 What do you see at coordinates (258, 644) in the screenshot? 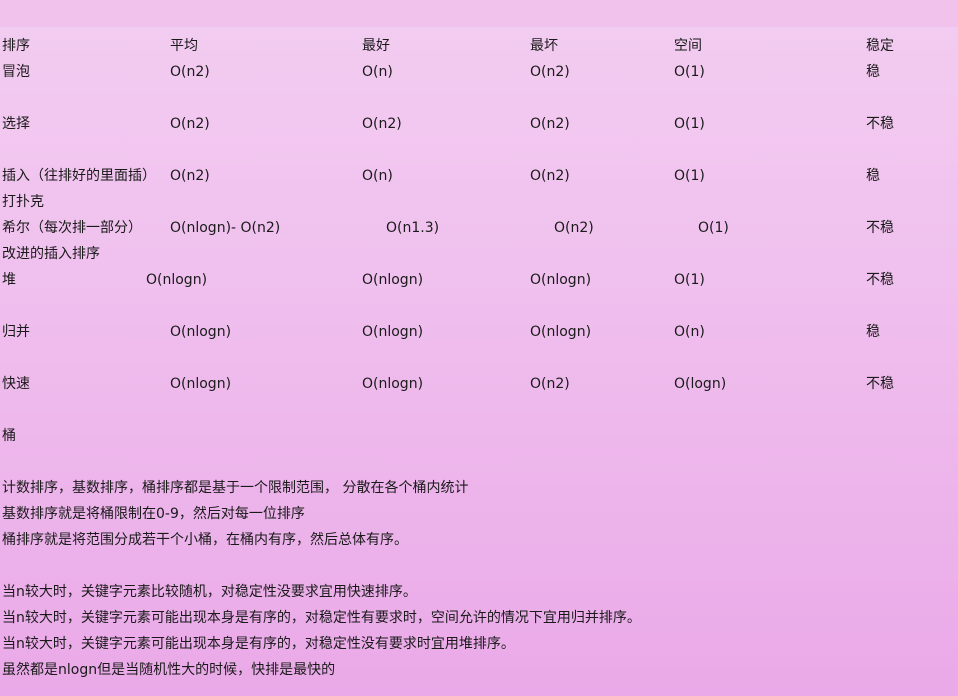
I see `text-line: 当n较大时，关键字元素可能出现本身是有序的，对稳定性没有要求时宜用堆排序。` at bounding box center [258, 644].